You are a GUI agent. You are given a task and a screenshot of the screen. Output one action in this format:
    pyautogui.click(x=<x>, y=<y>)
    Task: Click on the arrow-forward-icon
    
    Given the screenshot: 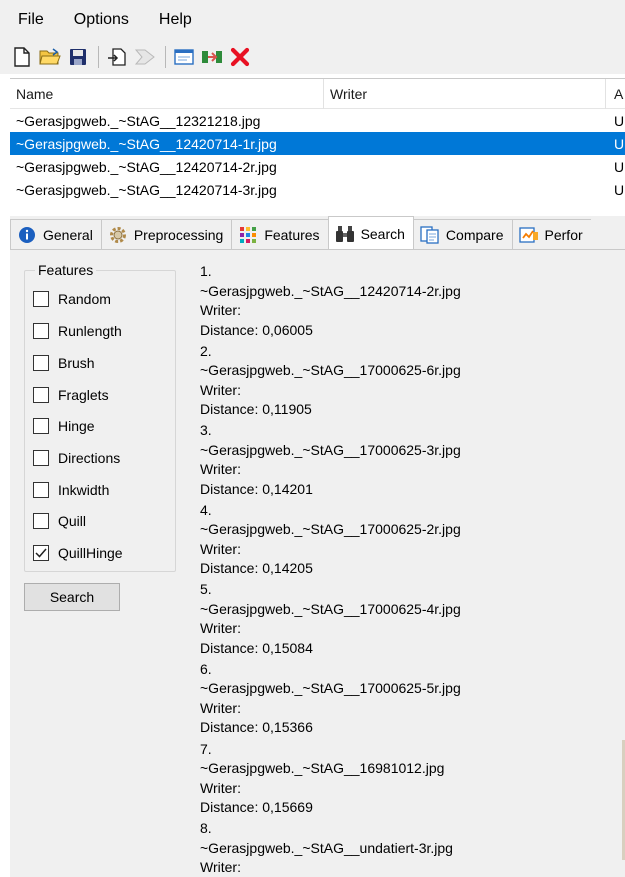 What is the action you would take?
    pyautogui.click(x=145, y=57)
    